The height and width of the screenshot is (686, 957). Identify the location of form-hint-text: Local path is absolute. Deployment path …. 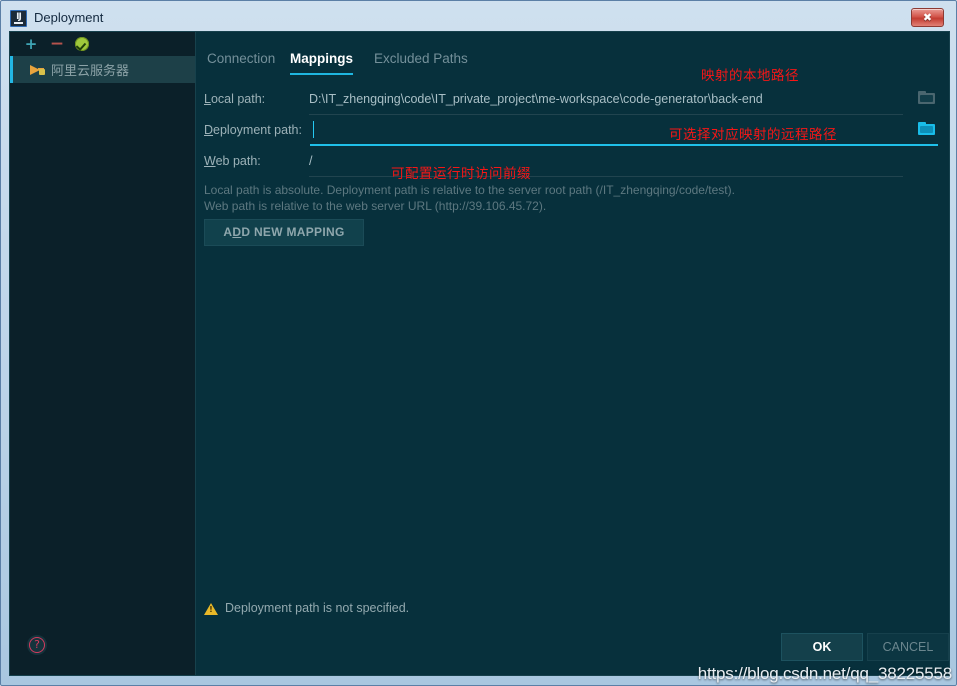
(554, 198).